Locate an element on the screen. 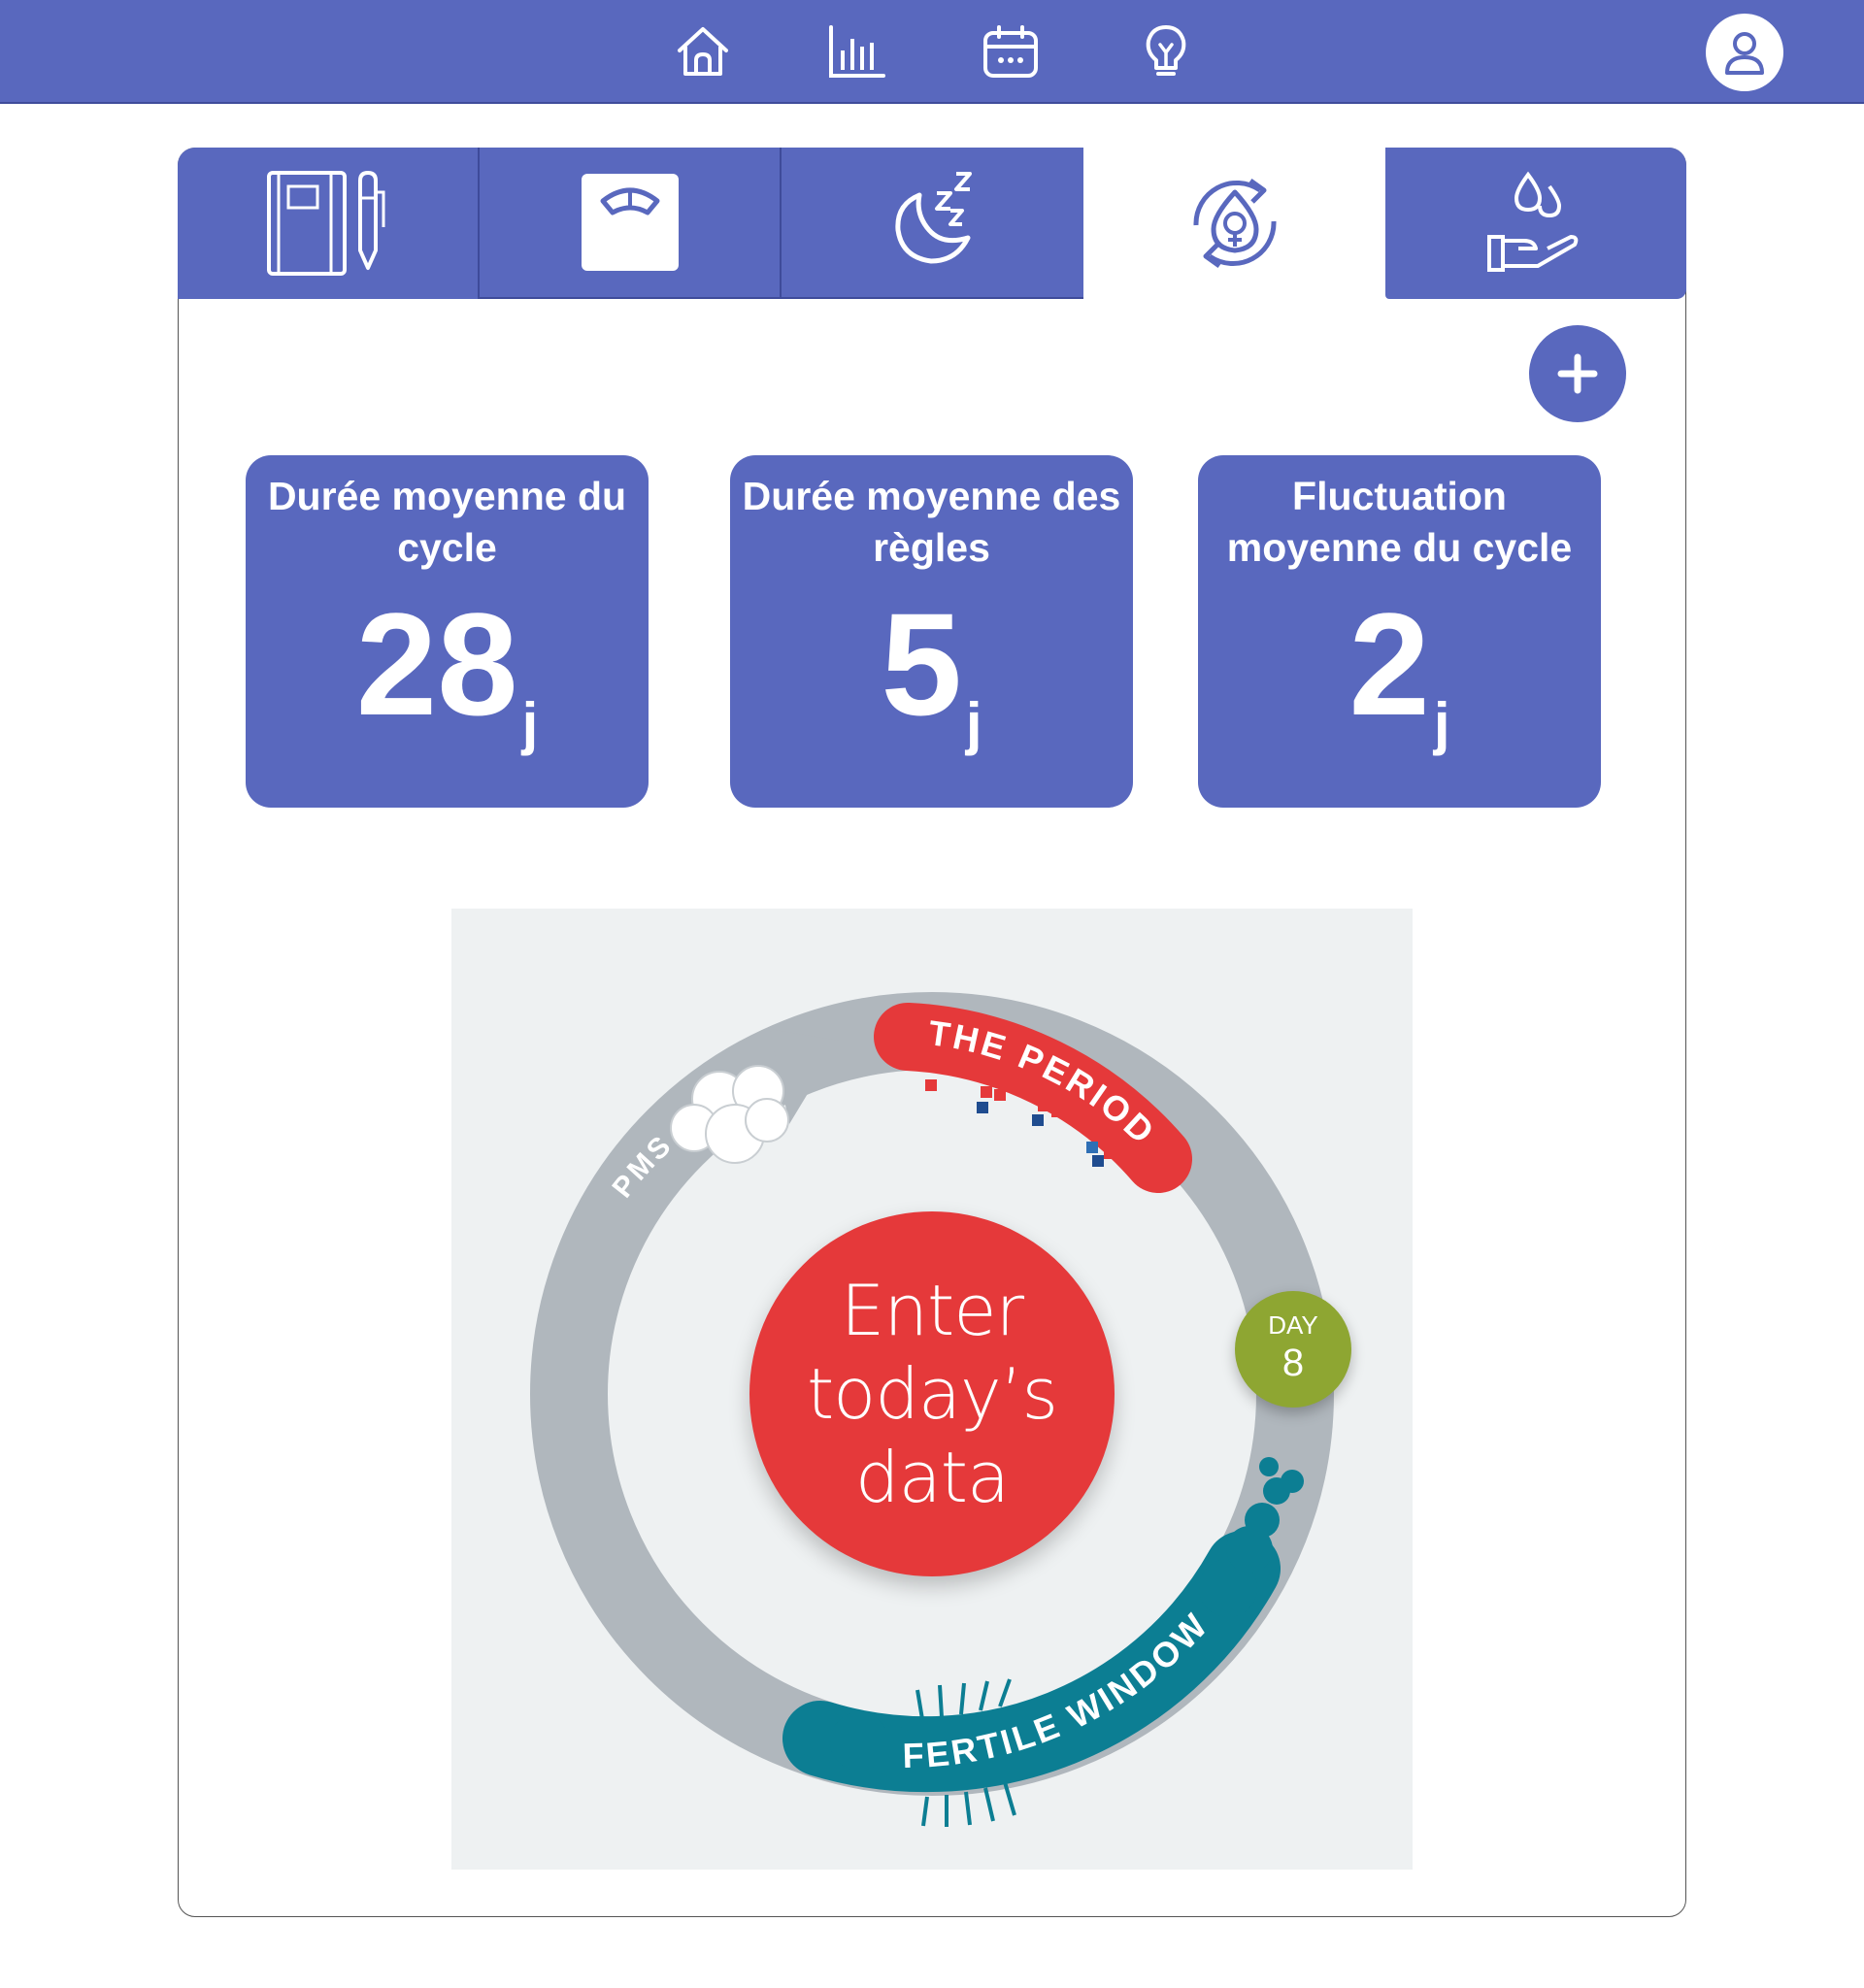 This screenshot has height=1988, width=1864. plus-icon is located at coordinates (1577, 374).